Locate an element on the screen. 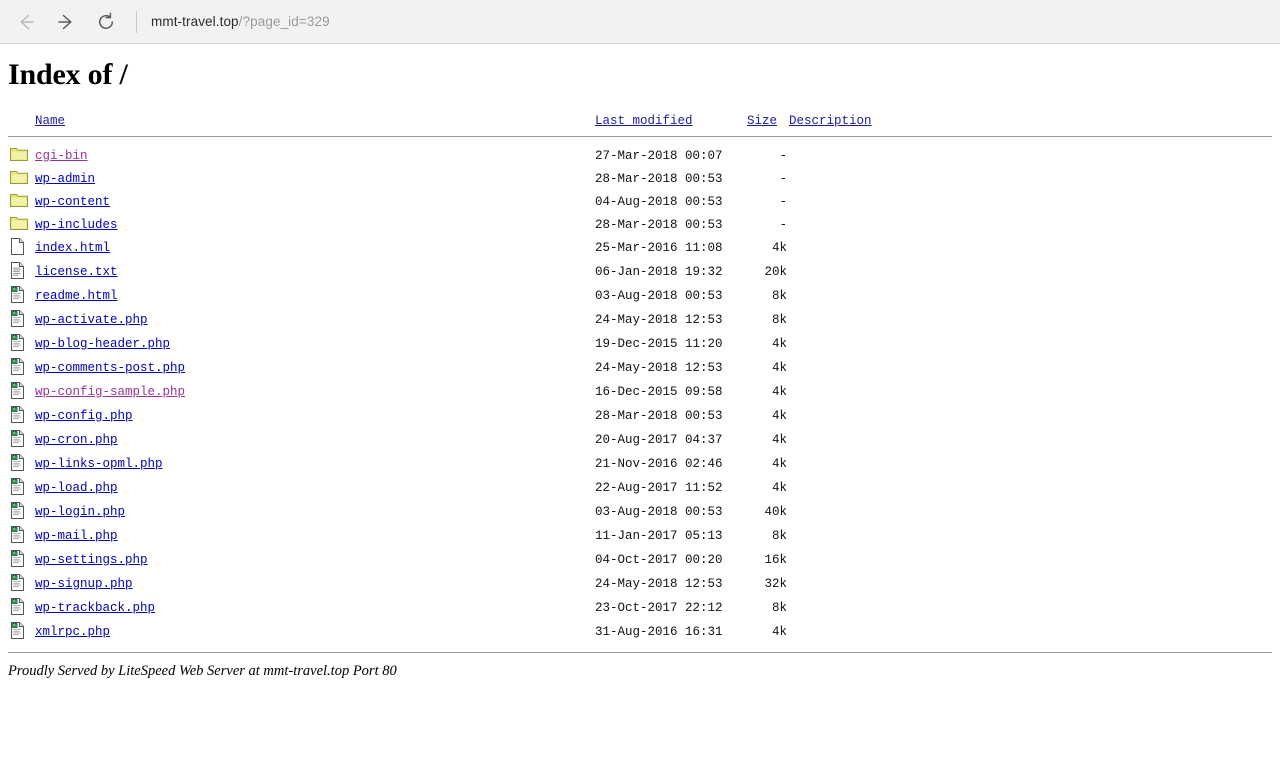  table-row: wp-links-opml.php 21-Nov-2016 02:46 4k is located at coordinates (640, 464).